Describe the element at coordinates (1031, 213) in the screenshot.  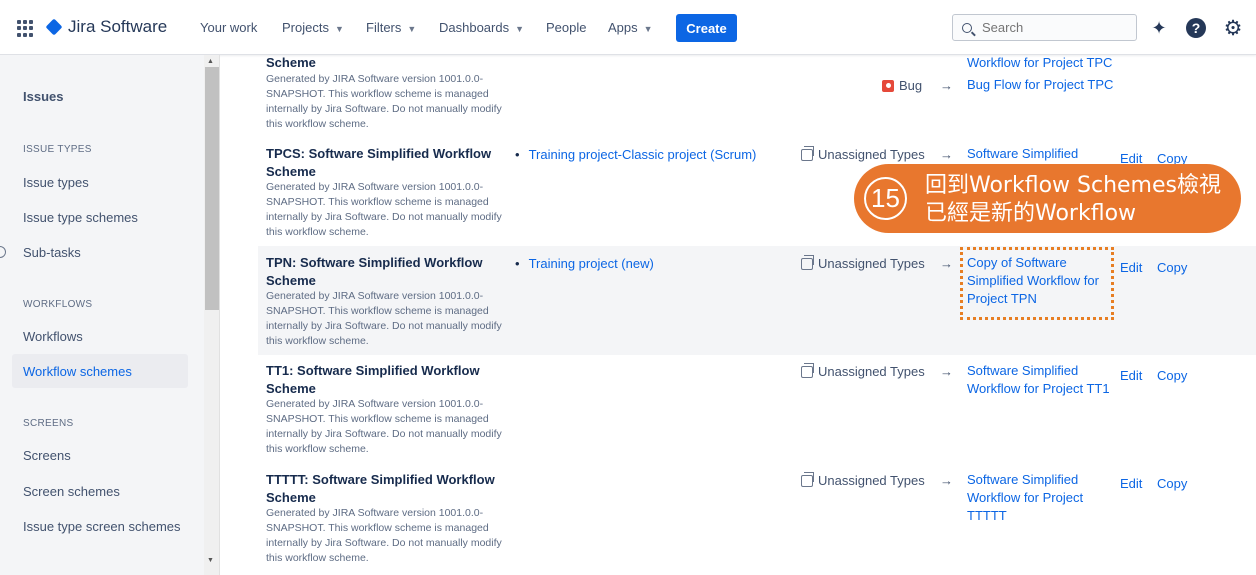
I see `callout-line-2: 已經是新的Workflow` at that location.